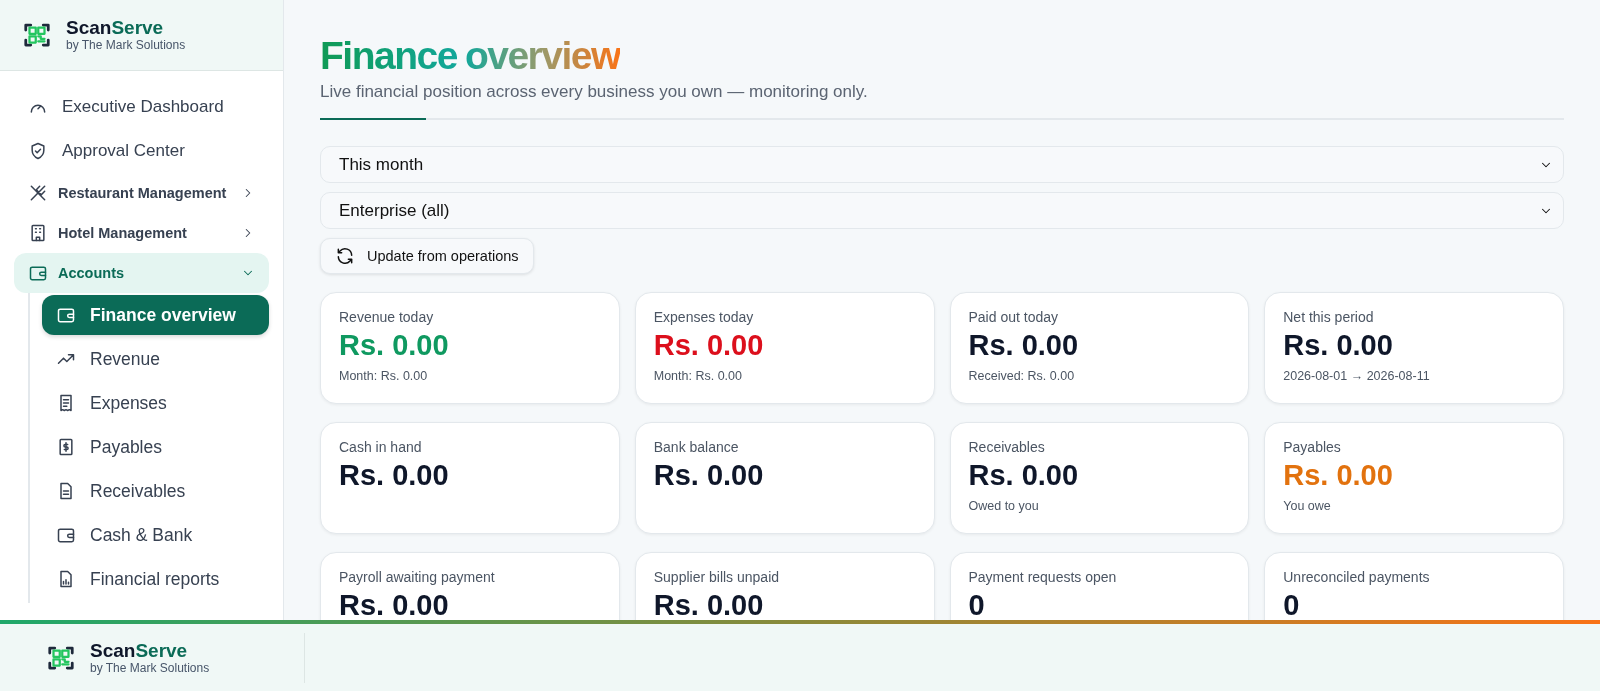 The width and height of the screenshot is (1600, 691). What do you see at coordinates (704, 317) in the screenshot?
I see `metric-label: Expenses today` at bounding box center [704, 317].